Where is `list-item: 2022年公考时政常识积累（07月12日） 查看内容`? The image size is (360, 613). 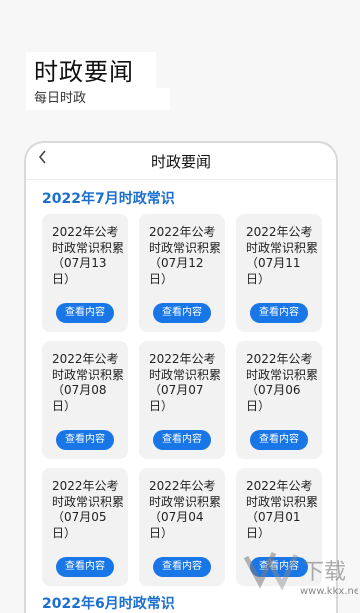 list-item: 2022年公考时政常识积累（07月12日） 查看内容 is located at coordinates (182, 273).